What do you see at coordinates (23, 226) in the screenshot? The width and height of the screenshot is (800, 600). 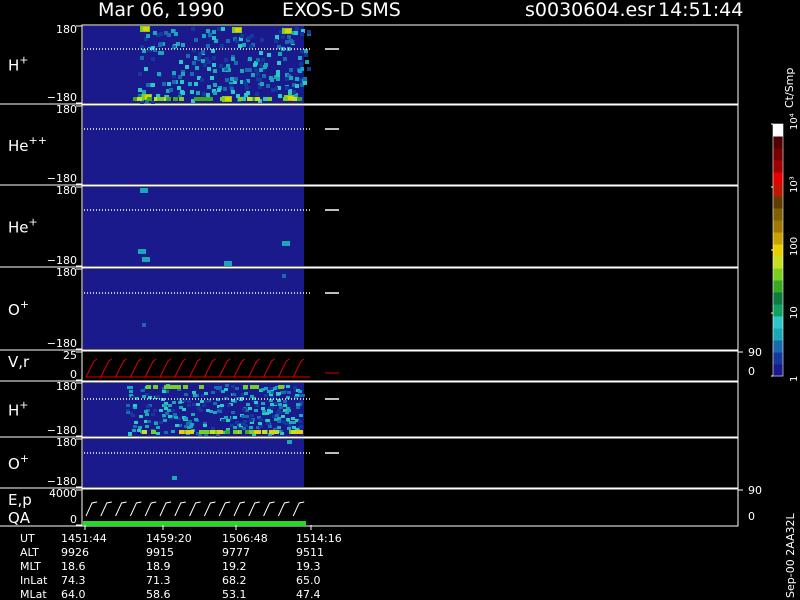 I see `panel-label: He+` at bounding box center [23, 226].